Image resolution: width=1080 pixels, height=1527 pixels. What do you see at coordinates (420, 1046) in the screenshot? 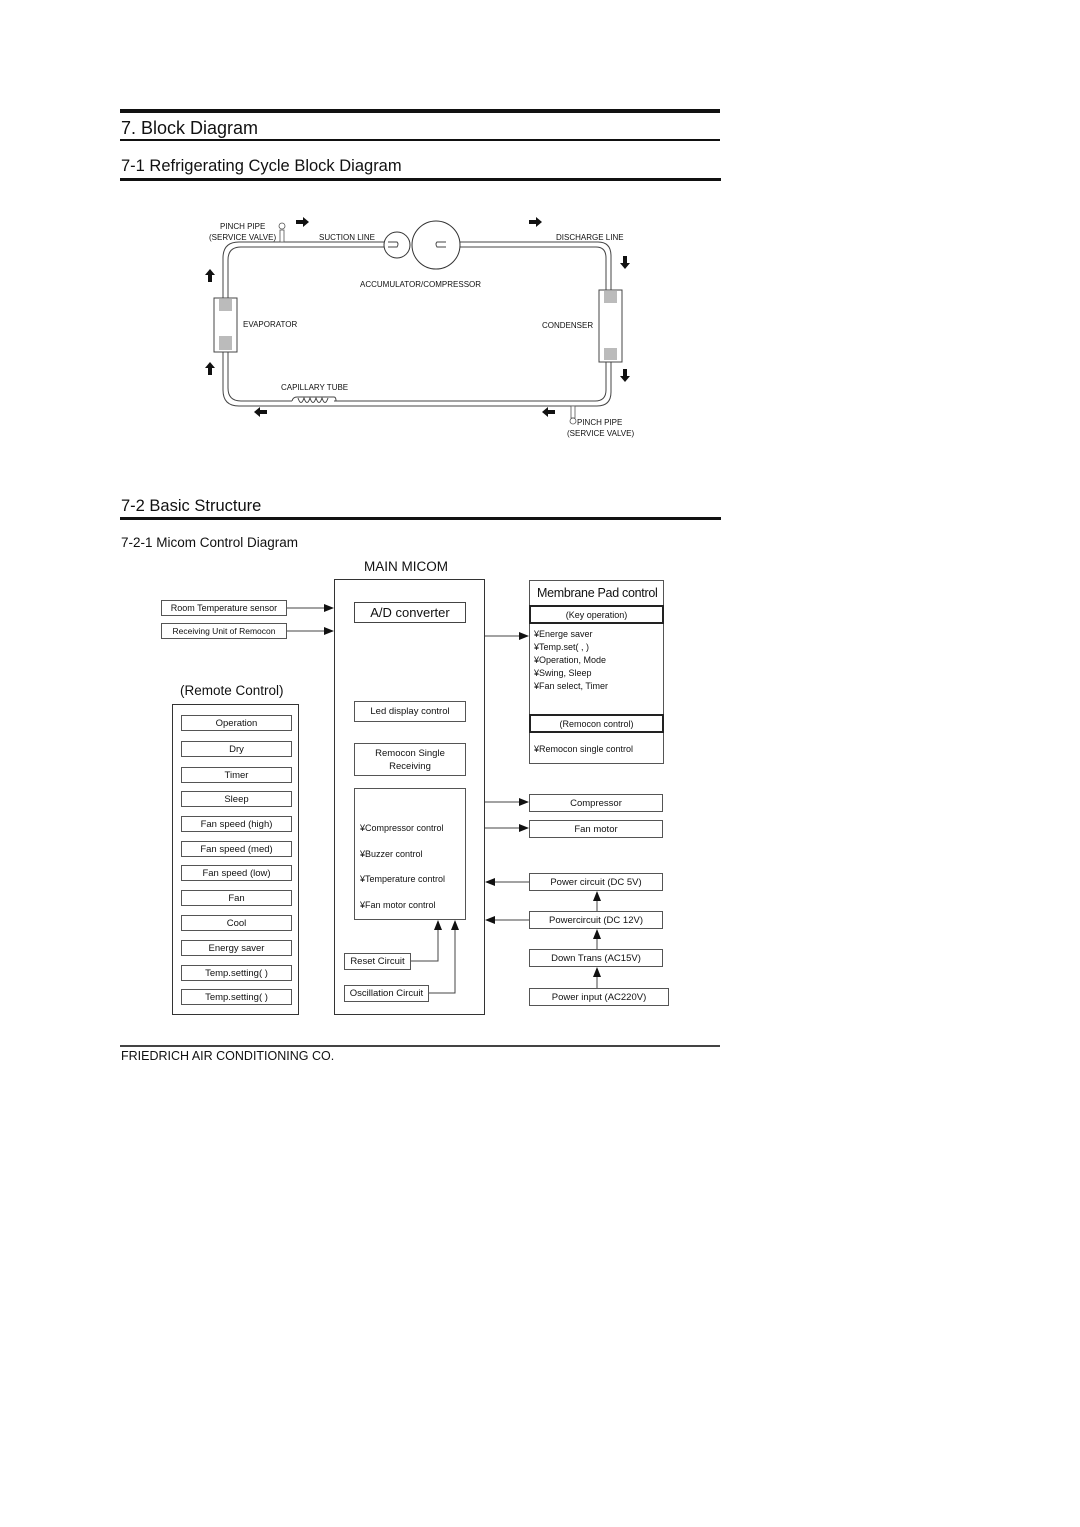
I see `footer-rule` at bounding box center [420, 1046].